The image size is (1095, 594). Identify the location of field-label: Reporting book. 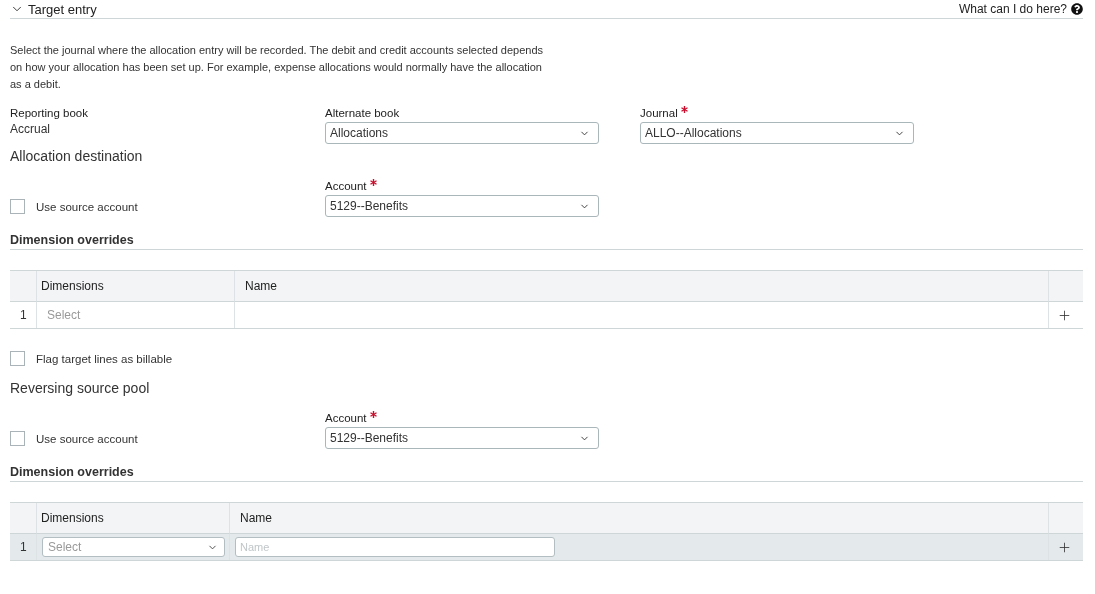
(49, 113).